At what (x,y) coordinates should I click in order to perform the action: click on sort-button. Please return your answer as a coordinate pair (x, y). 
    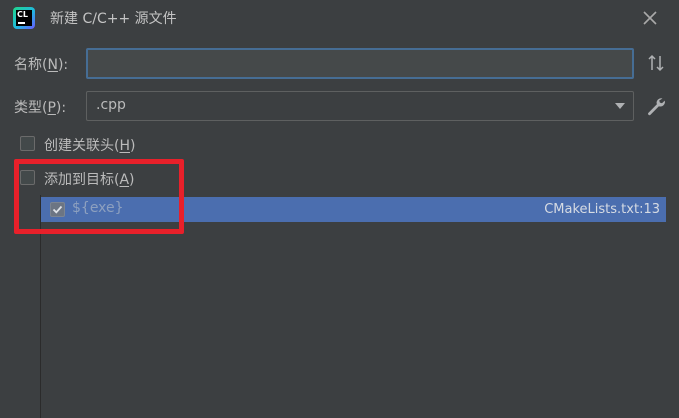
    Looking at the image, I should click on (656, 63).